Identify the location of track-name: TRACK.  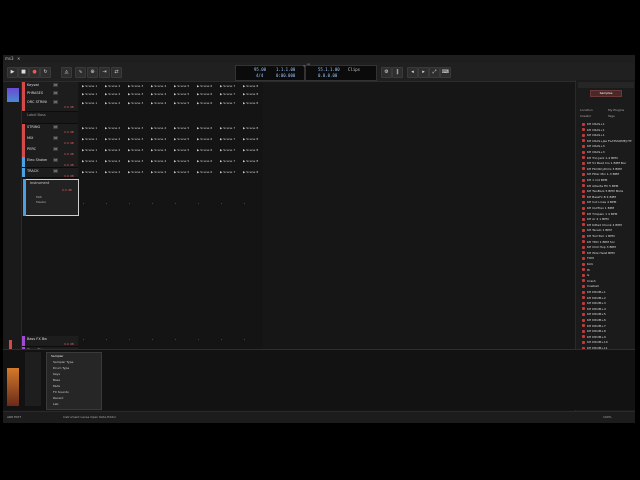
(37, 171).